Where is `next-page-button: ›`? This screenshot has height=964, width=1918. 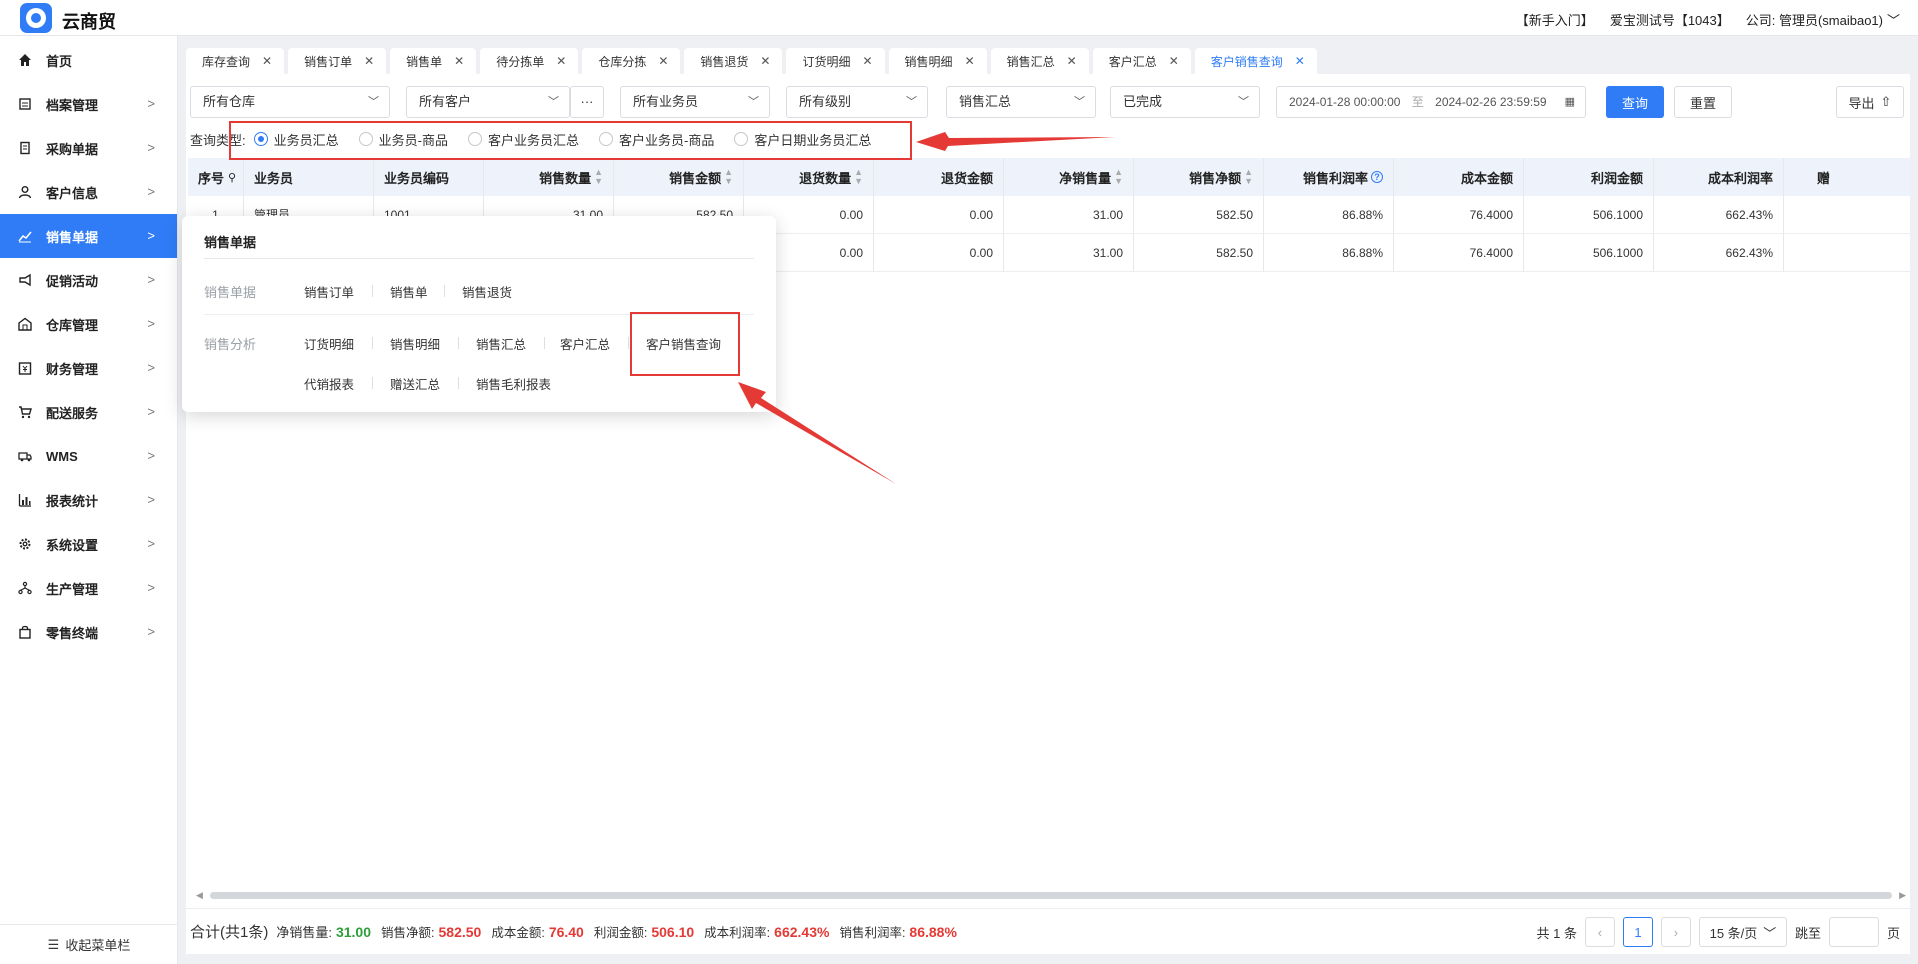 next-page-button: › is located at coordinates (1675, 932).